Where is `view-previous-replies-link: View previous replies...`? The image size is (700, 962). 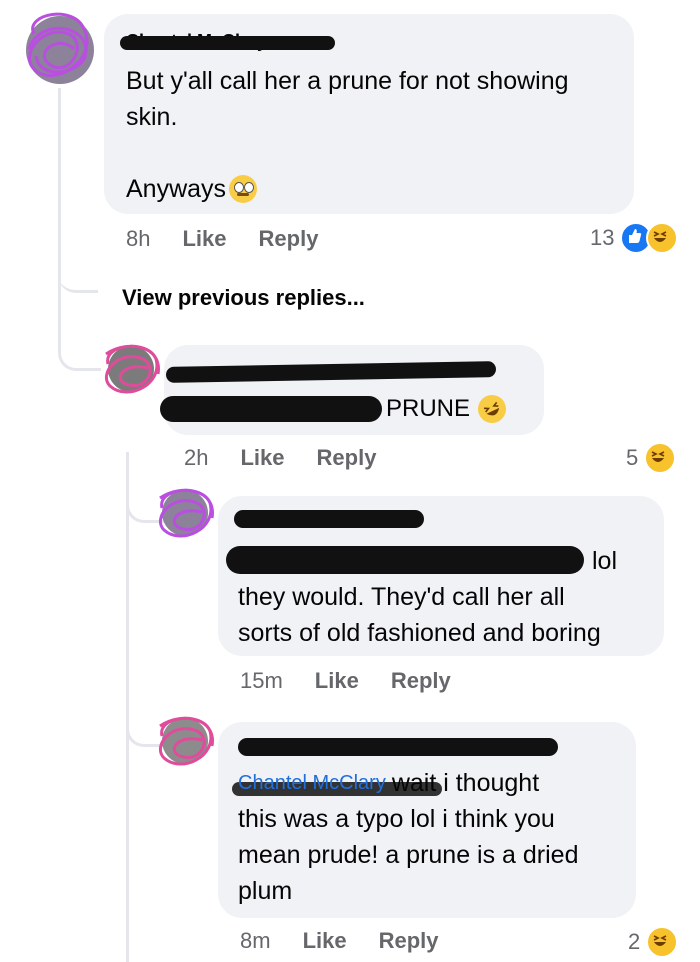 view-previous-replies-link: View previous replies... is located at coordinates (243, 298).